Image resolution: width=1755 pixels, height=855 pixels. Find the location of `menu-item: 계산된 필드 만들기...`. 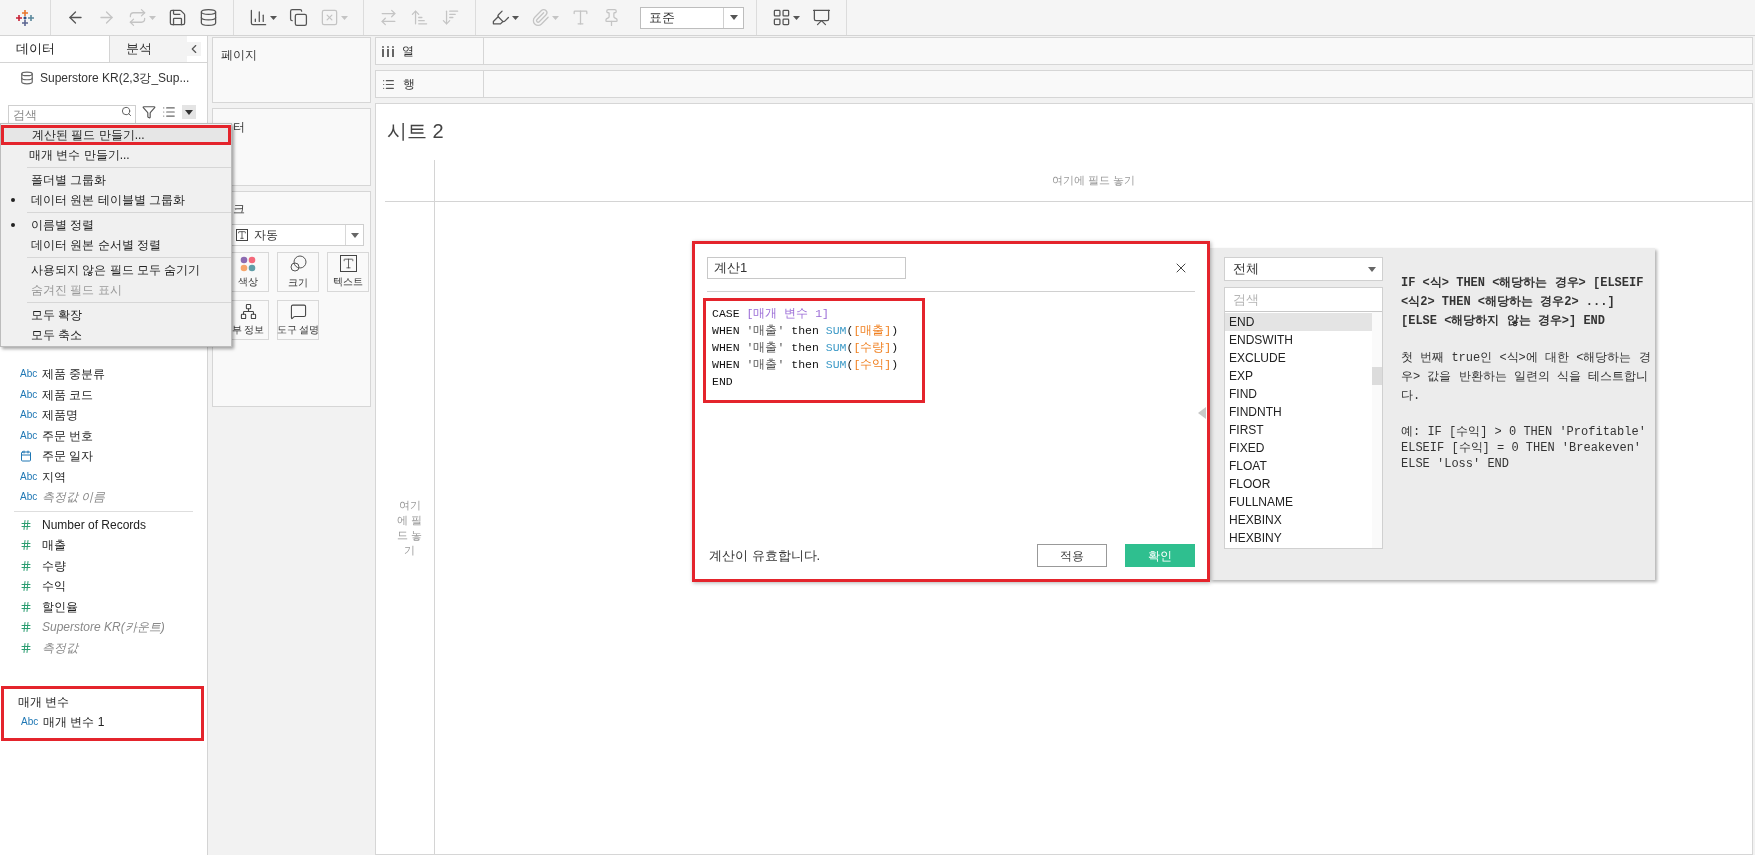

menu-item: 계산된 필드 만들기... is located at coordinates (116, 135).